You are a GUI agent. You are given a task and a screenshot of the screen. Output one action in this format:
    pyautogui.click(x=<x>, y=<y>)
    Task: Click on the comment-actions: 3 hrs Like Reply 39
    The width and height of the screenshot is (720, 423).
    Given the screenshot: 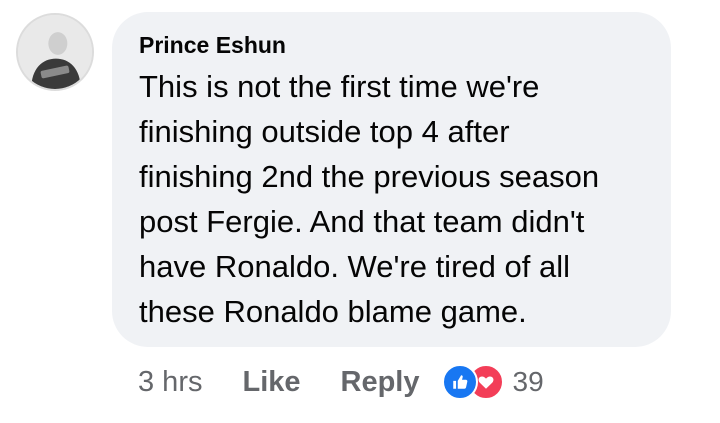 What is the action you would take?
    pyautogui.click(x=341, y=382)
    